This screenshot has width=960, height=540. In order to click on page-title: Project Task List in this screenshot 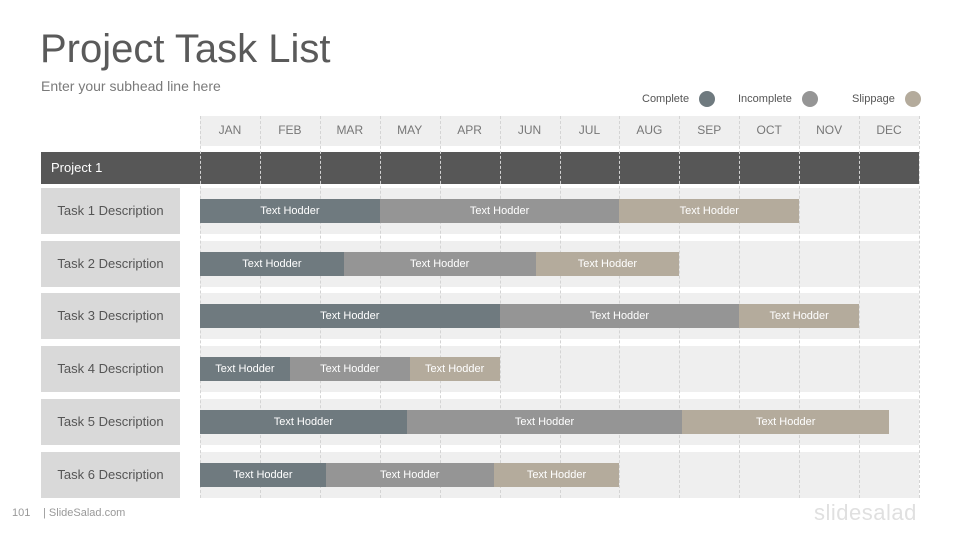, I will do `click(185, 49)`.